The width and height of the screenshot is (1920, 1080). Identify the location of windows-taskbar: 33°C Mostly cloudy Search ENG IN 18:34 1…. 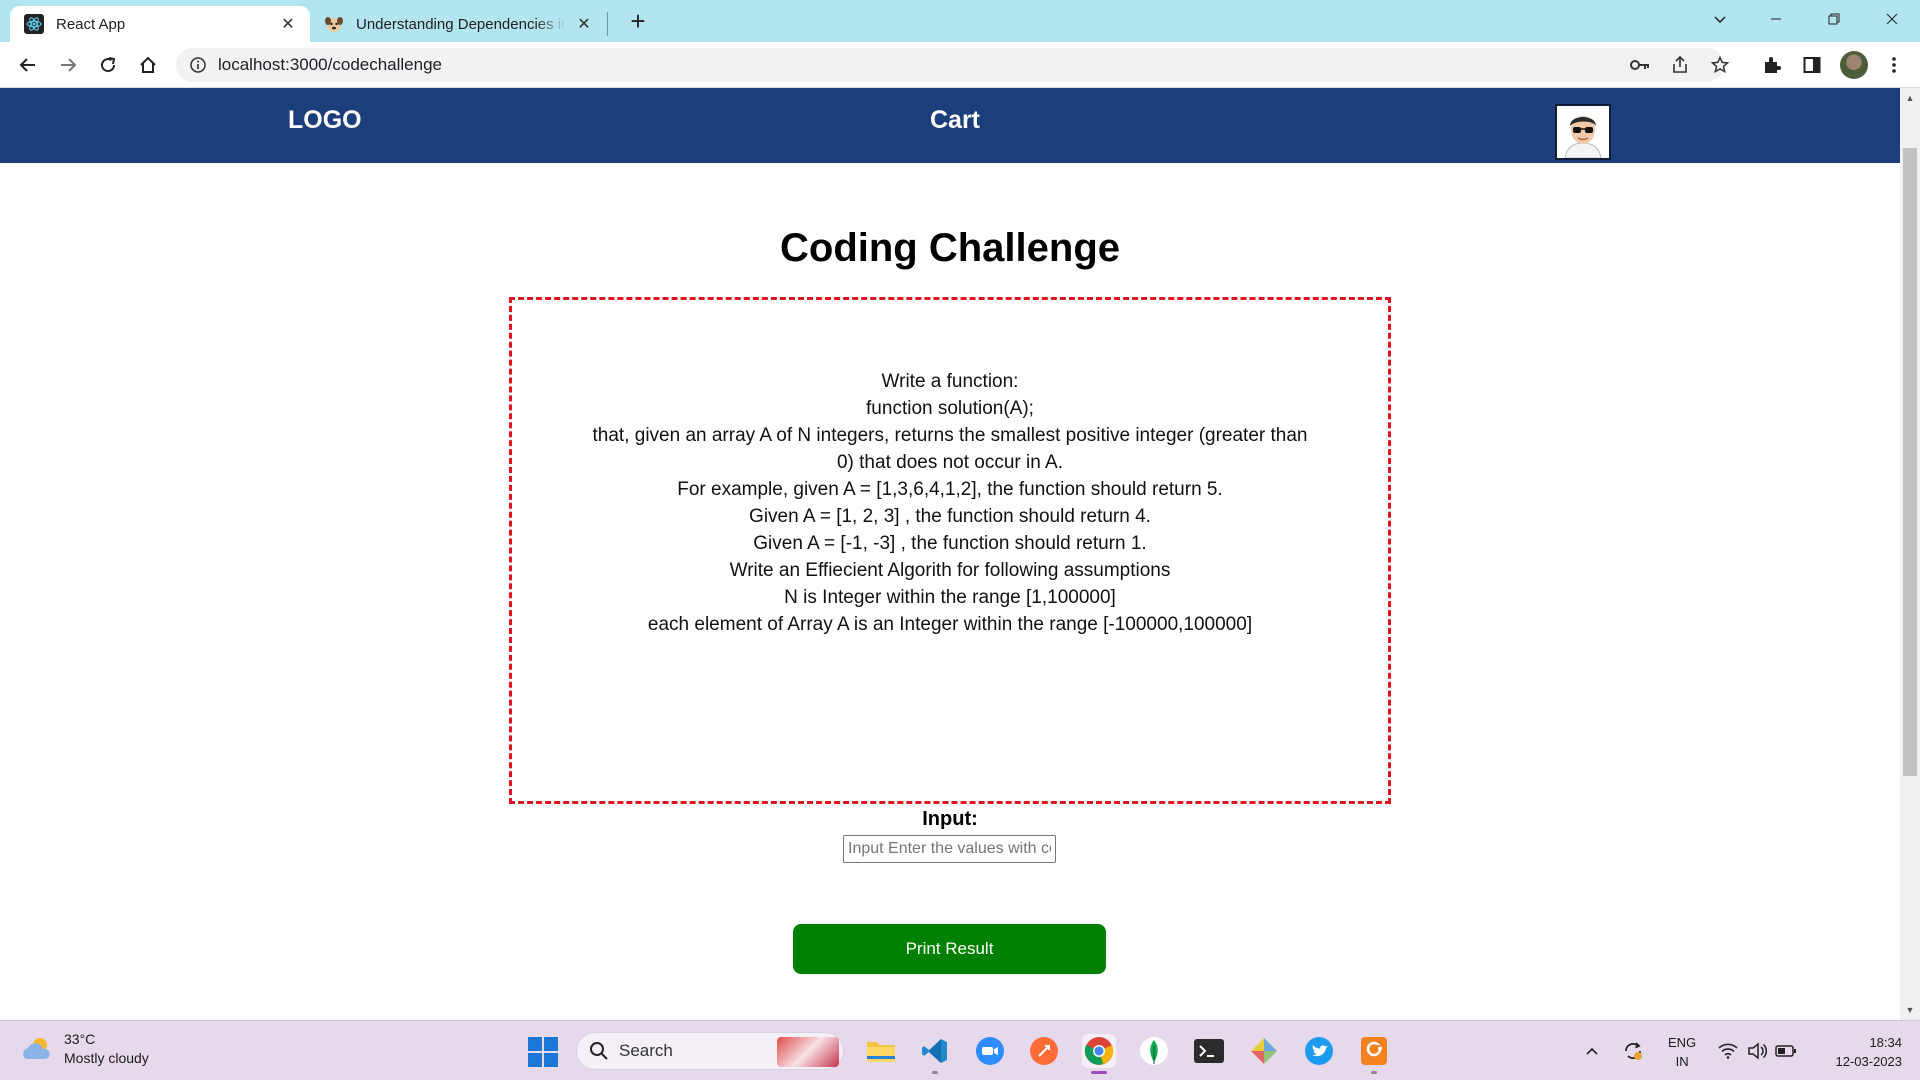
(960, 1050).